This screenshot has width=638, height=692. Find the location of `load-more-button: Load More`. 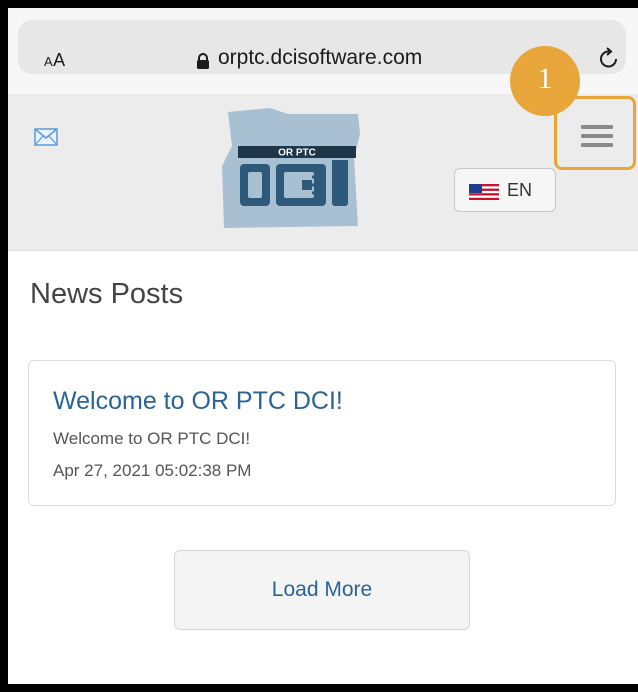

load-more-button: Load More is located at coordinates (322, 590).